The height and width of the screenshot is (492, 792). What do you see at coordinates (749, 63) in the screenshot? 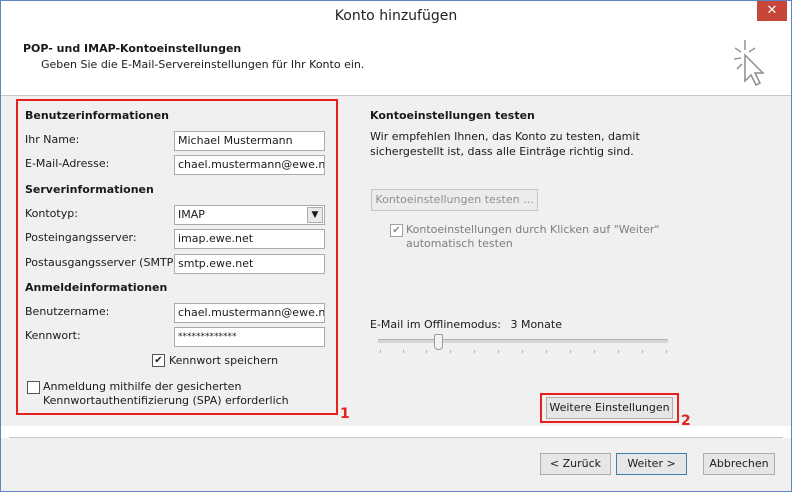
I see `cursor-sparkle-icon` at bounding box center [749, 63].